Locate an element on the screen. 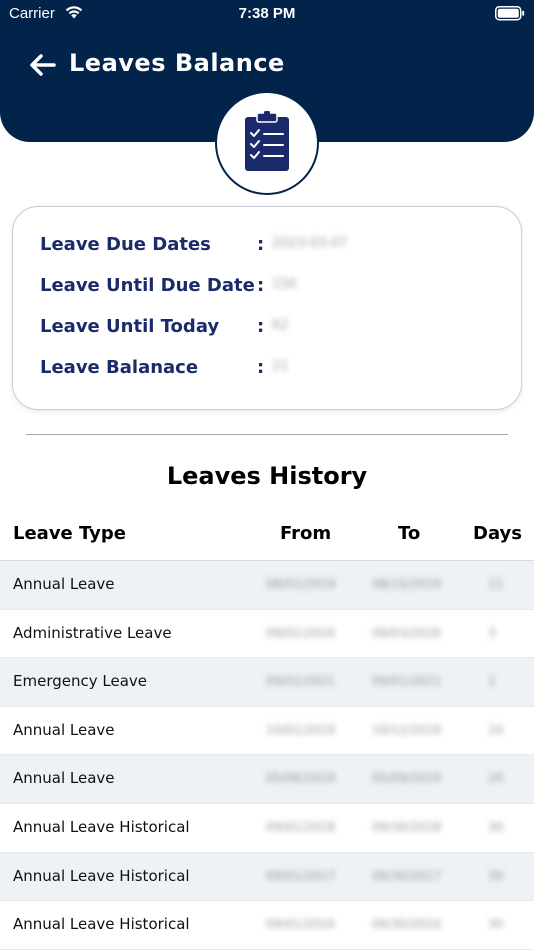  table-row: Annual Leave 05/06/2019 05/09/2019 20 is located at coordinates (267, 779).